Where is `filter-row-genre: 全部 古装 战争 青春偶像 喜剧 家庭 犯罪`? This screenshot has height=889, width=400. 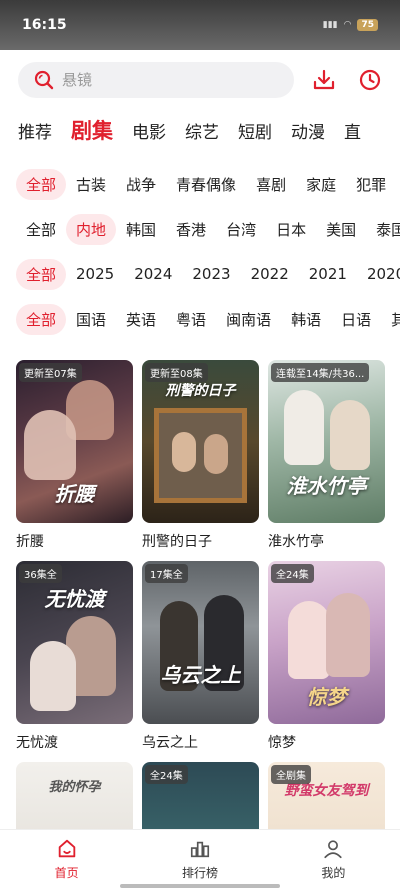
filter-row-genre: 全部 古装 战争 青春偶像 喜剧 家庭 犯罪 is located at coordinates (200, 184).